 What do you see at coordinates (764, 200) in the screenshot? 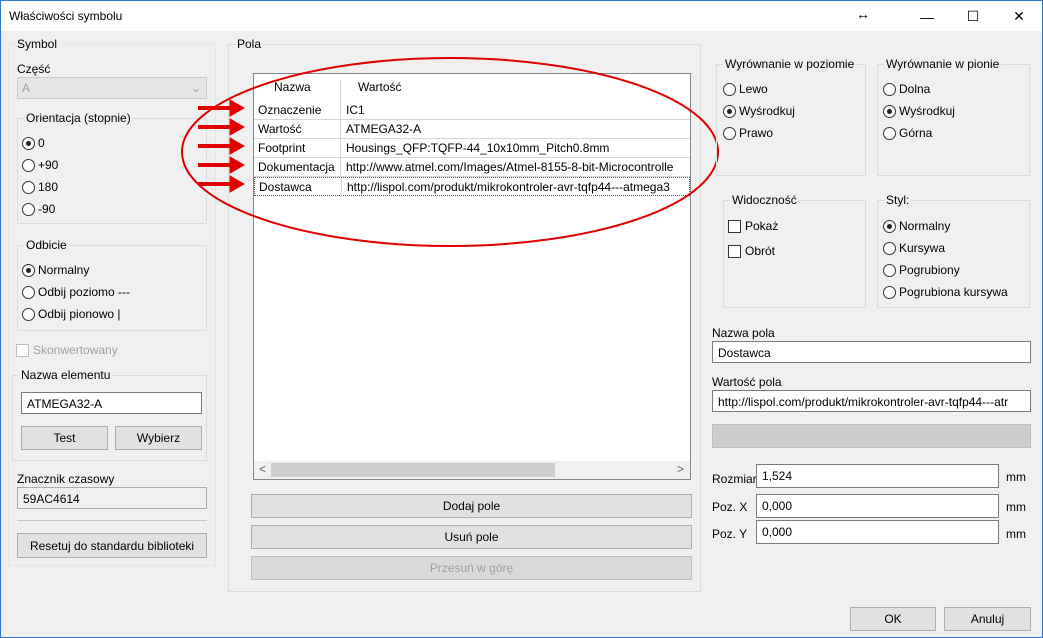
I see `visibility-title: Widoczność` at bounding box center [764, 200].